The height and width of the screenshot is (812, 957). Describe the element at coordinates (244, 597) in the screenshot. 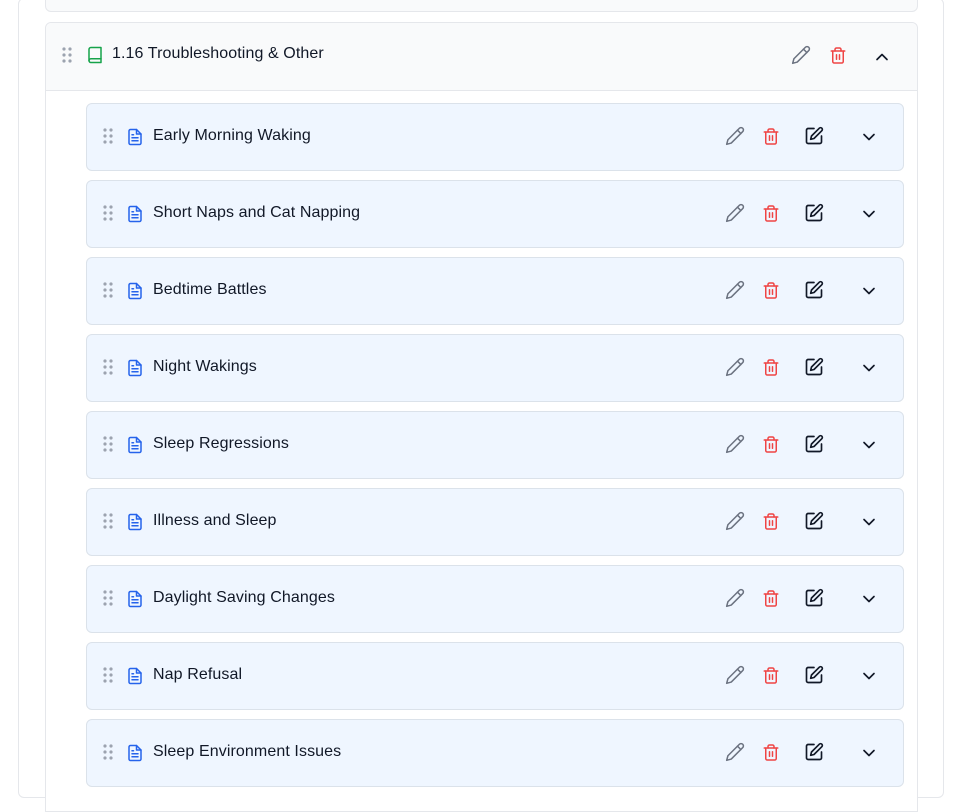

I see `lesson-title: Daylight Saving Changes` at that location.